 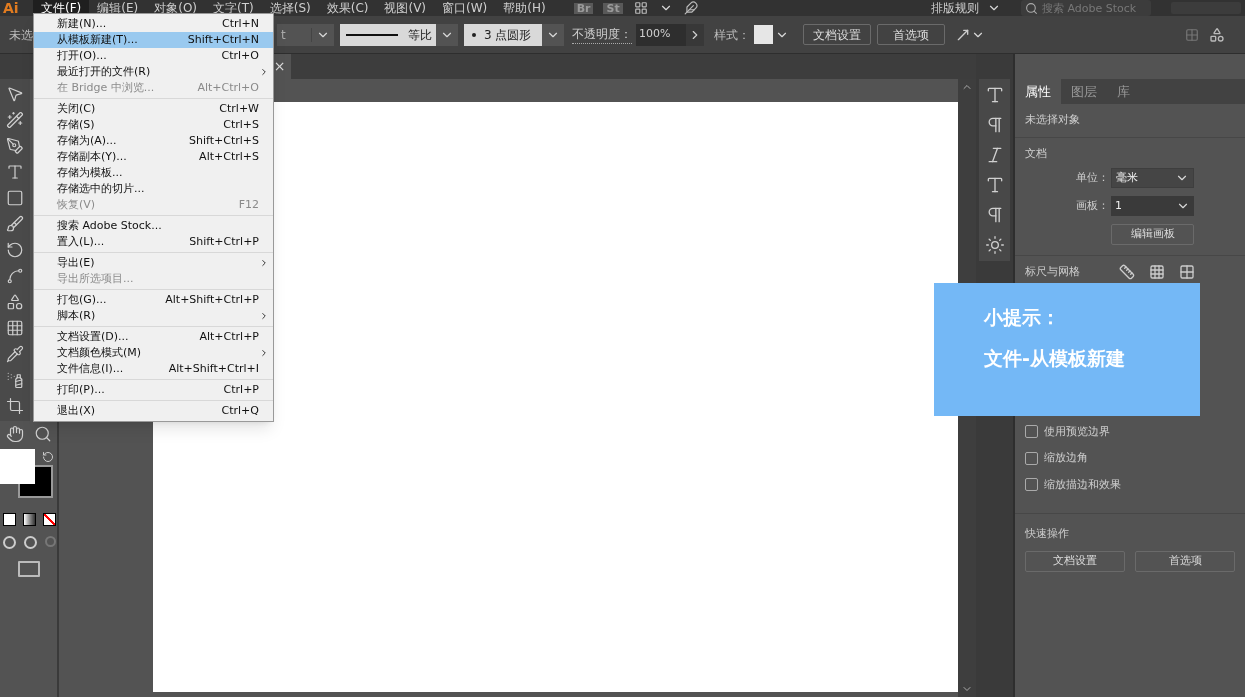 What do you see at coordinates (1053, 272) in the screenshot?
I see `section-title: 标尺与网格` at bounding box center [1053, 272].